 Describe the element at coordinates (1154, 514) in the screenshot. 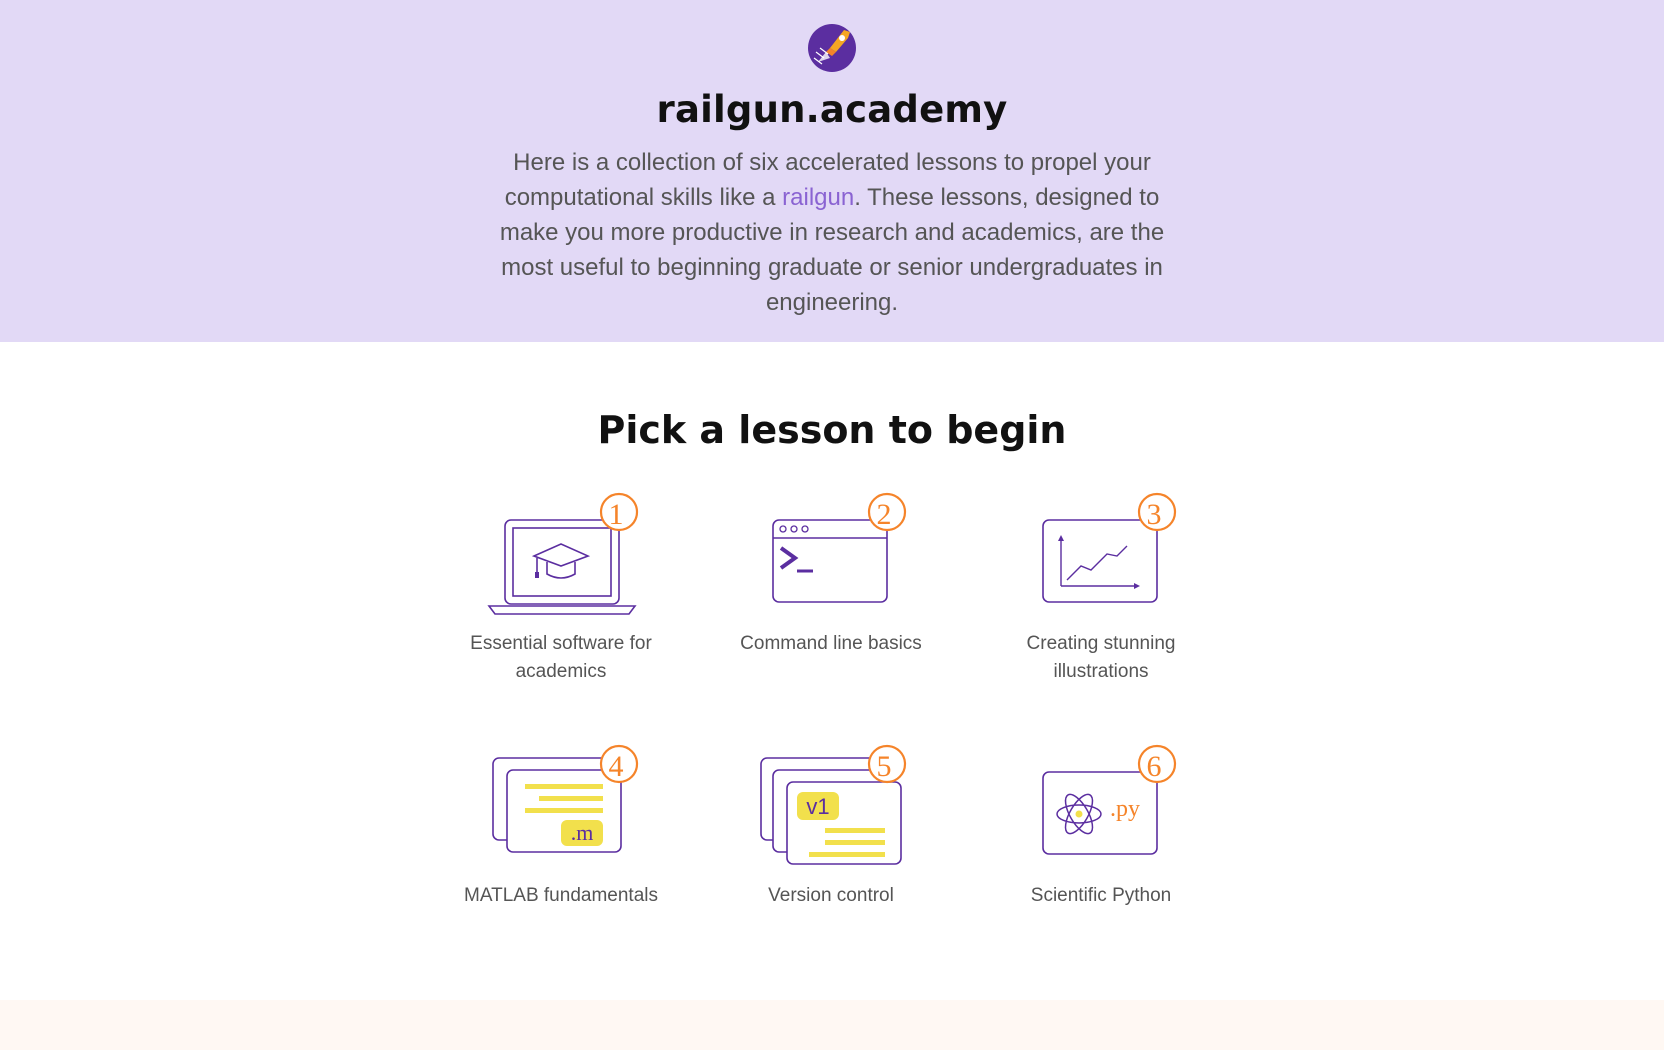

I see `lesson-number-3: 3` at that location.